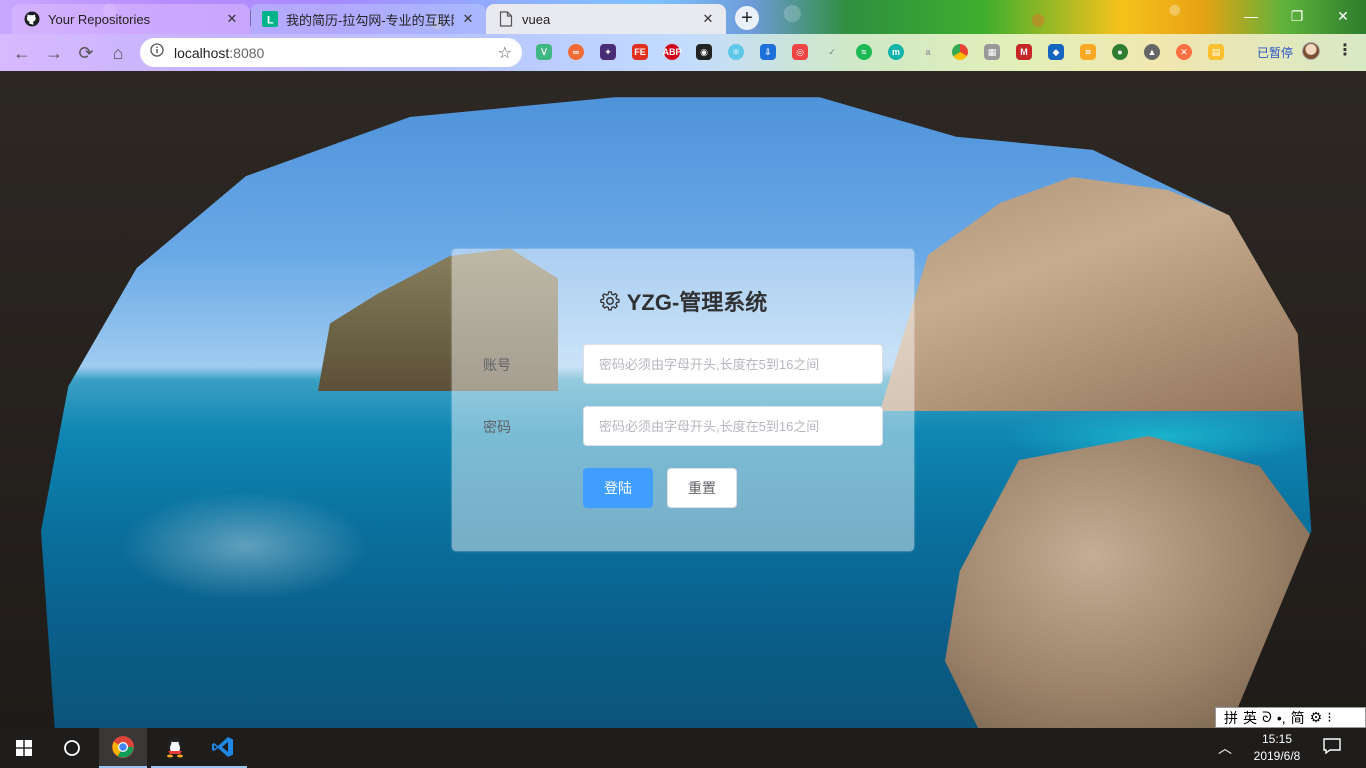  What do you see at coordinates (1184, 52) in the screenshot?
I see `extension-x-icon: ✕` at bounding box center [1184, 52].